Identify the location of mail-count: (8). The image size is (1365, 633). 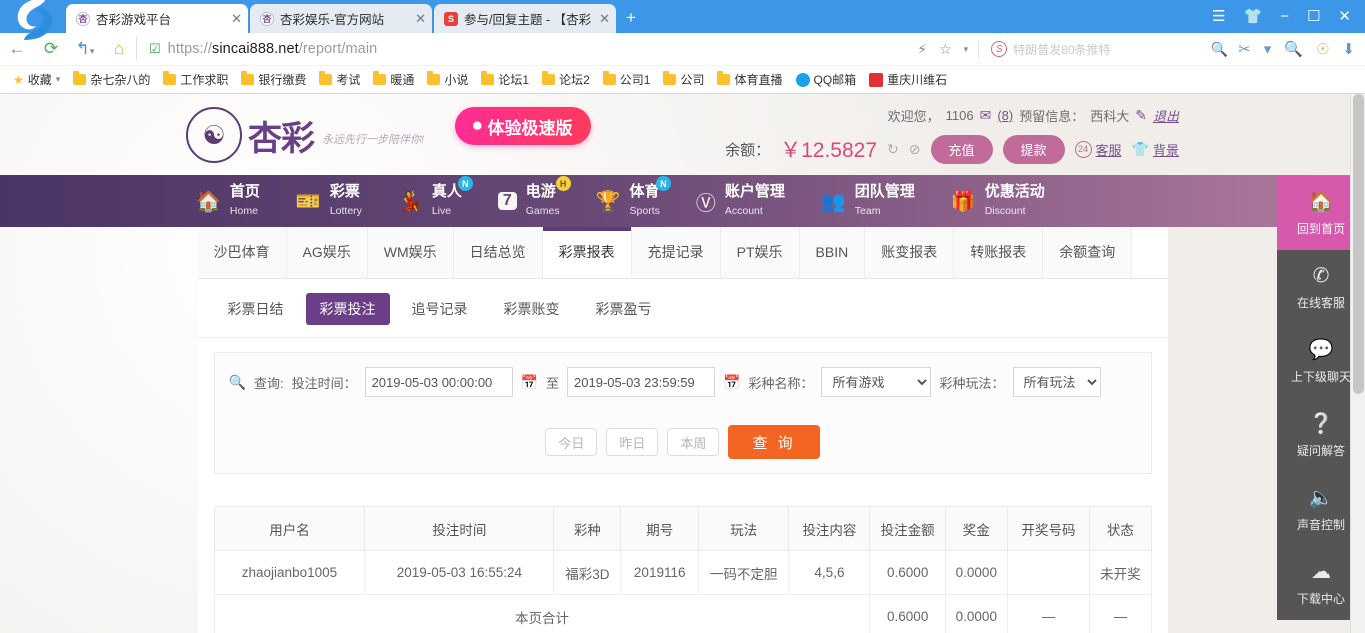
(1005, 115).